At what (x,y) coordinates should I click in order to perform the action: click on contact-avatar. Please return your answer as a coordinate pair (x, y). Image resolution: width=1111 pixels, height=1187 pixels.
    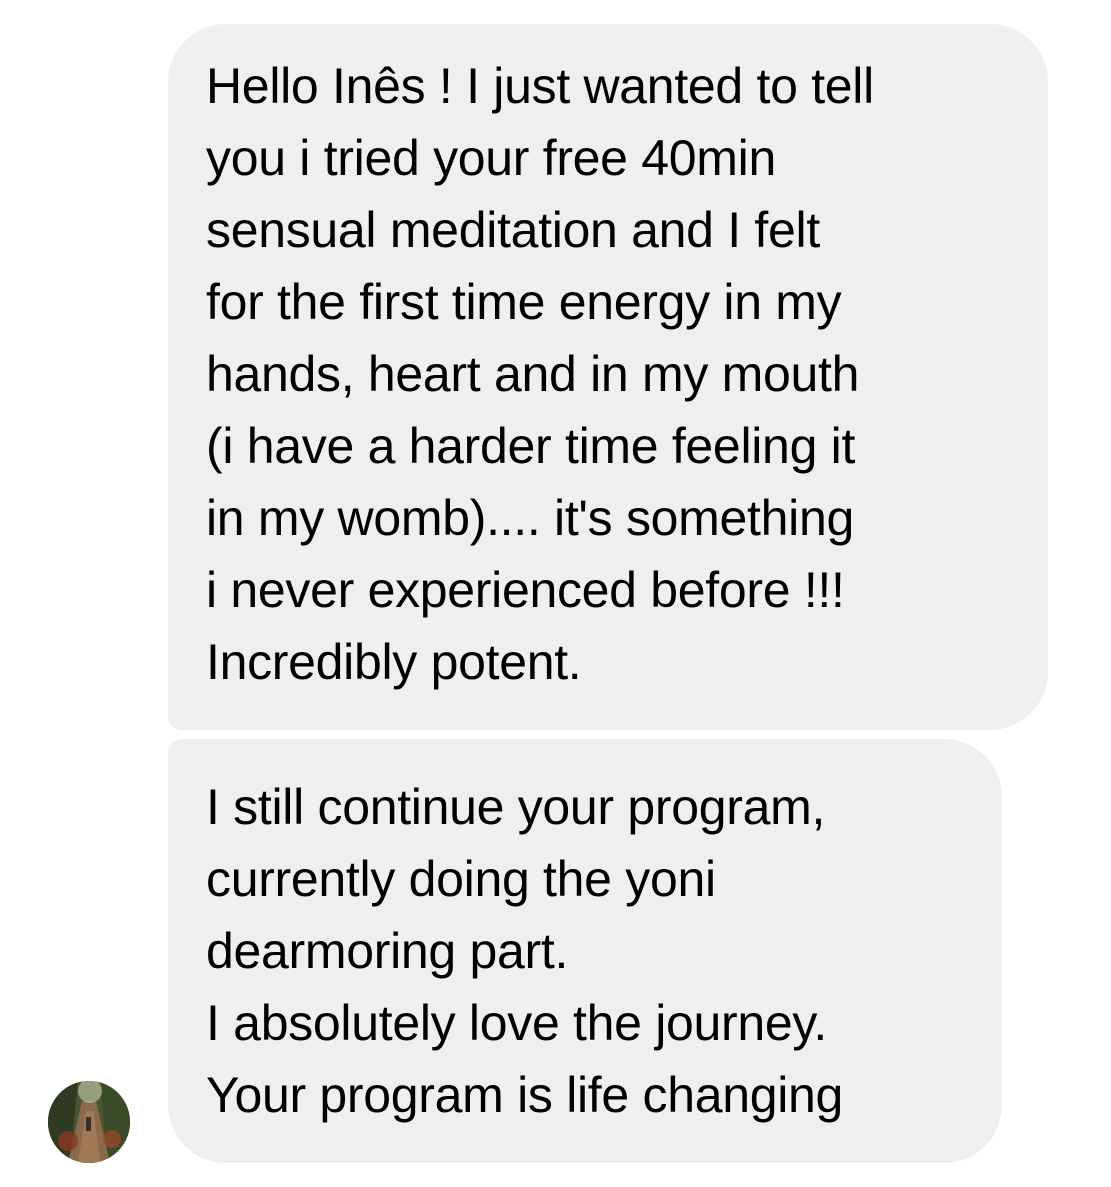
    Looking at the image, I should click on (89, 1122).